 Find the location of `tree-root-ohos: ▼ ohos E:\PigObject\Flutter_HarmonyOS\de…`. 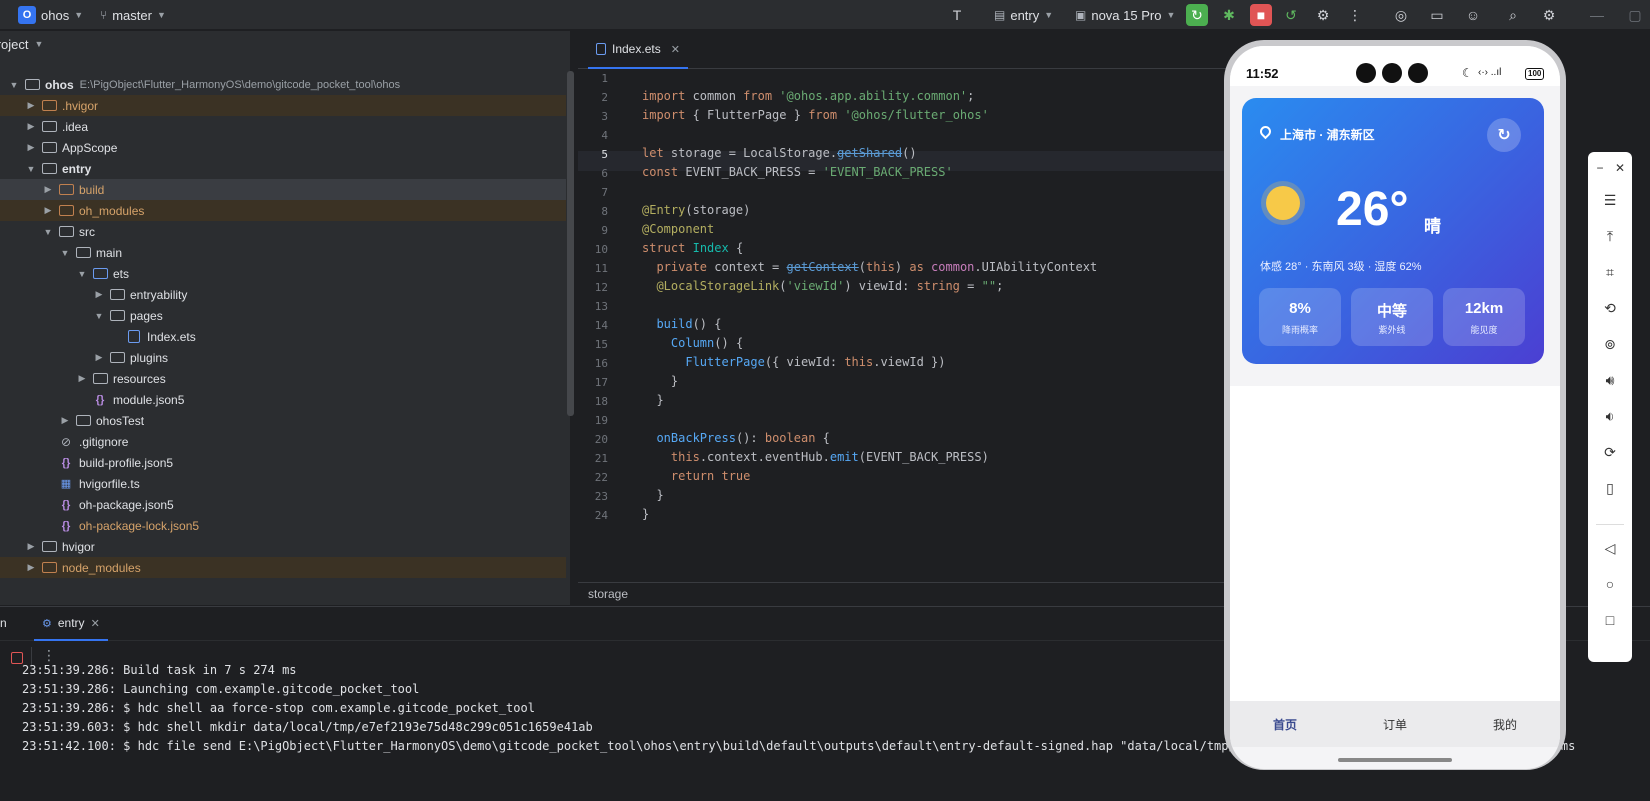

tree-root-ohos: ▼ ohos E:\PigObject\Flutter_HarmonyOS\de… is located at coordinates (283, 84).